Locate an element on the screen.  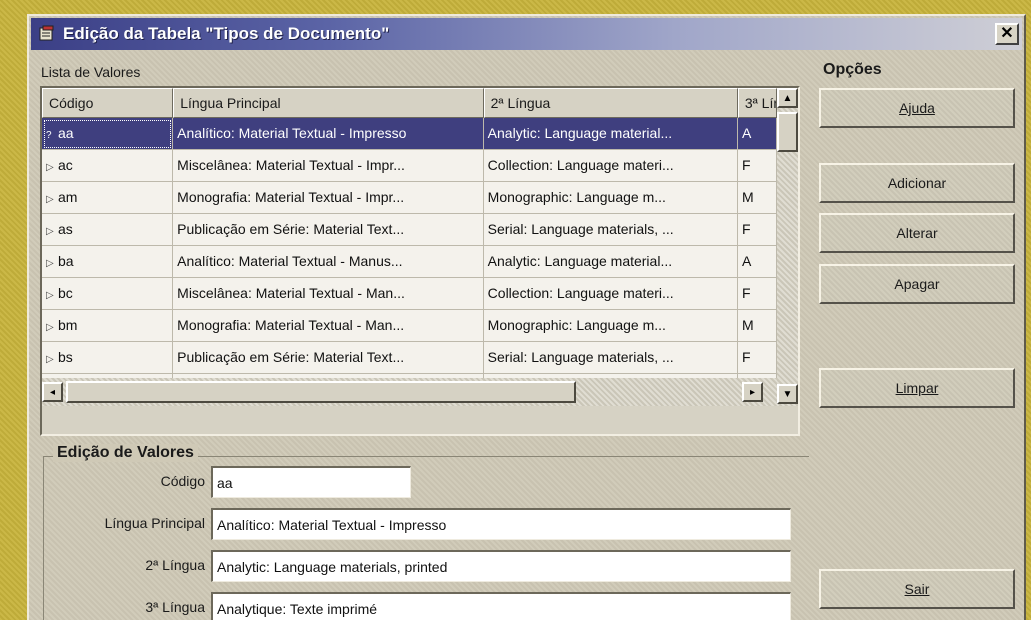
add-button-label: Adicionar is located at coordinates (917, 183).